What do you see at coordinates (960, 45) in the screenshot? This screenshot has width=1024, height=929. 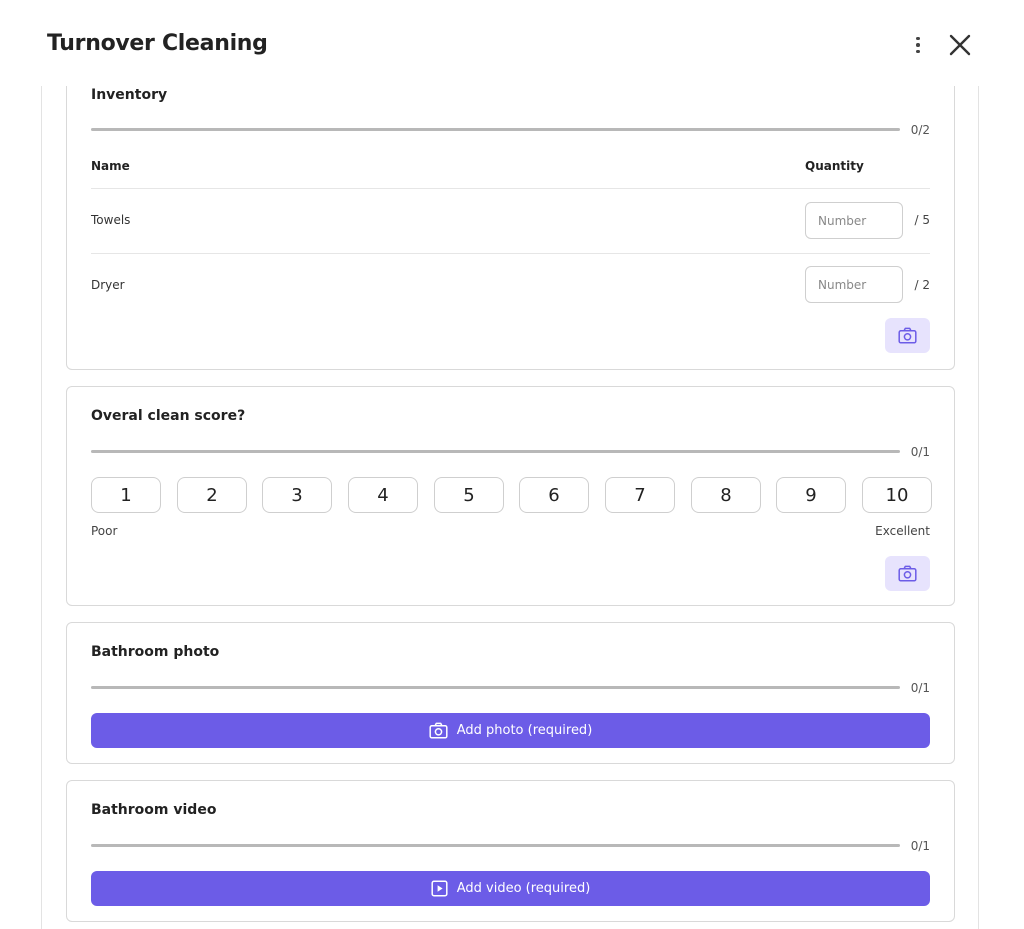 I see `close-icon` at bounding box center [960, 45].